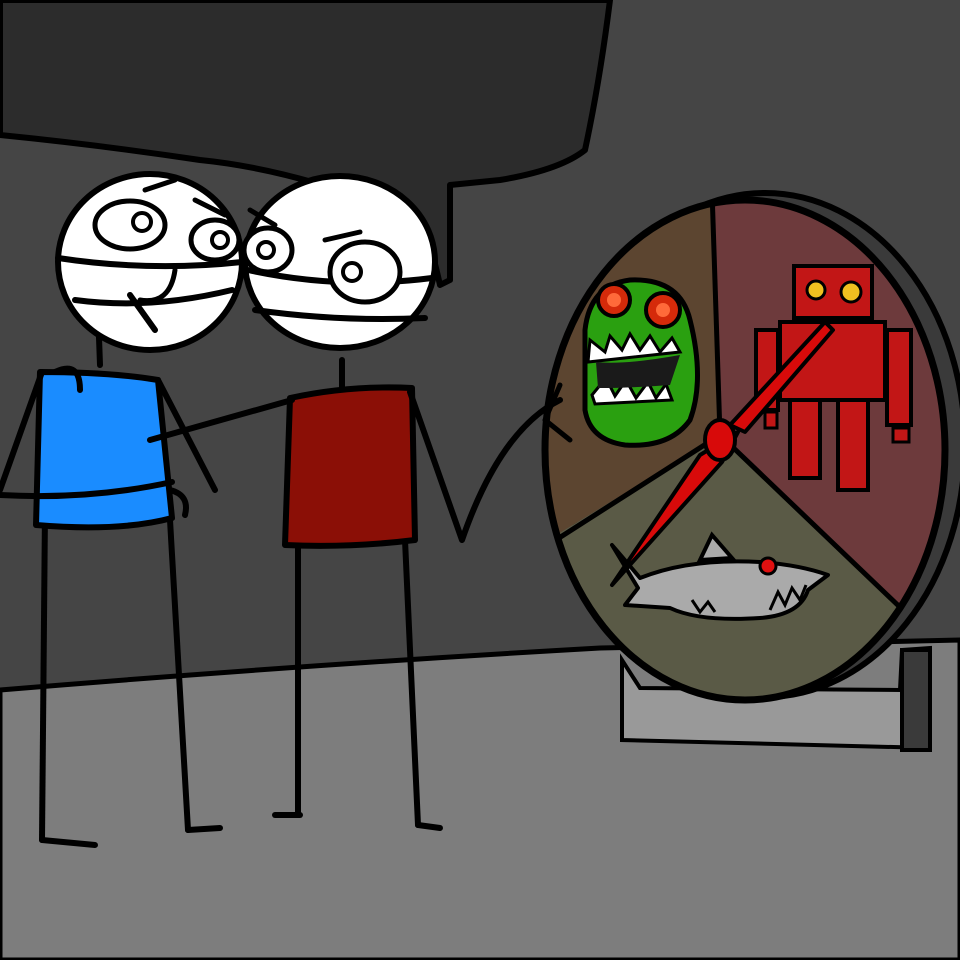 The height and width of the screenshot is (960, 960). What do you see at coordinates (641, 362) in the screenshot?
I see `monster-icon` at bounding box center [641, 362].